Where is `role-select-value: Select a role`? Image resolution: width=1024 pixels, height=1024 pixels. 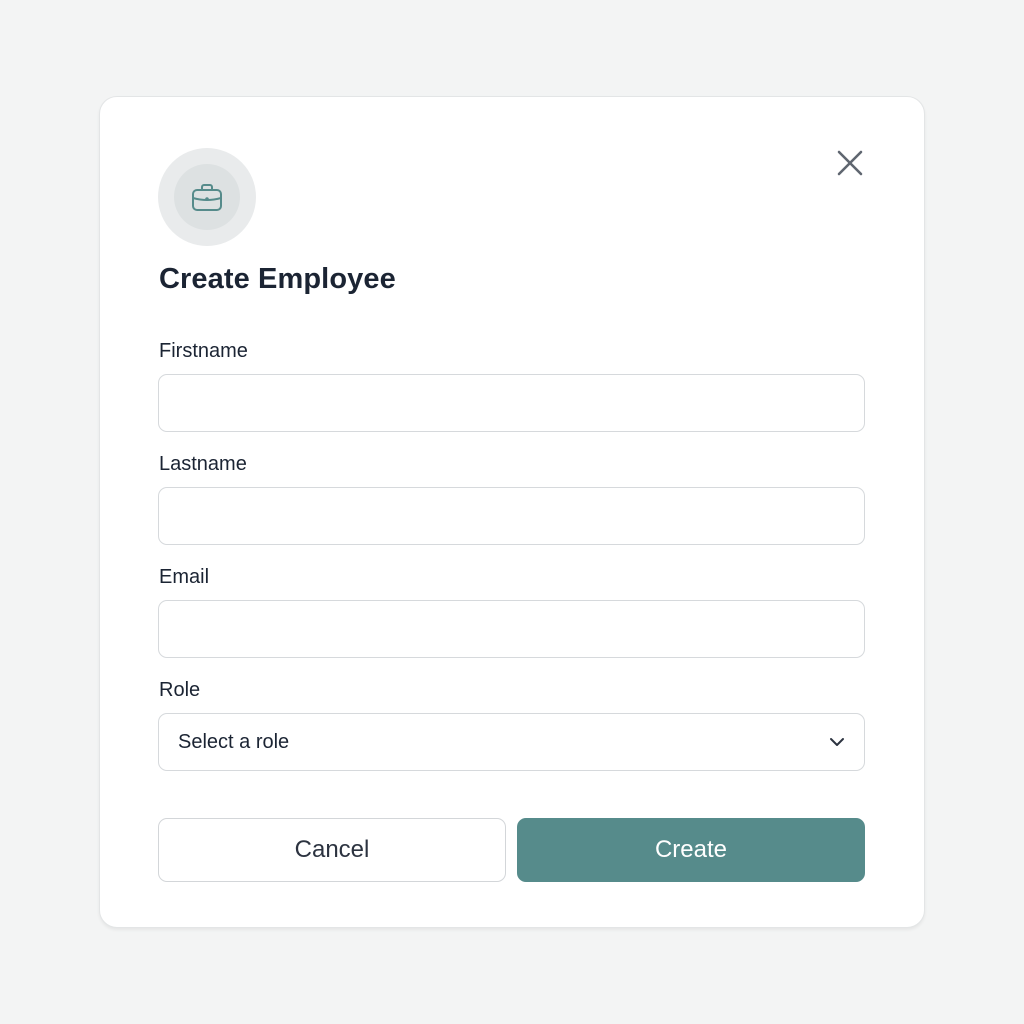
role-select-value: Select a role is located at coordinates (234, 741).